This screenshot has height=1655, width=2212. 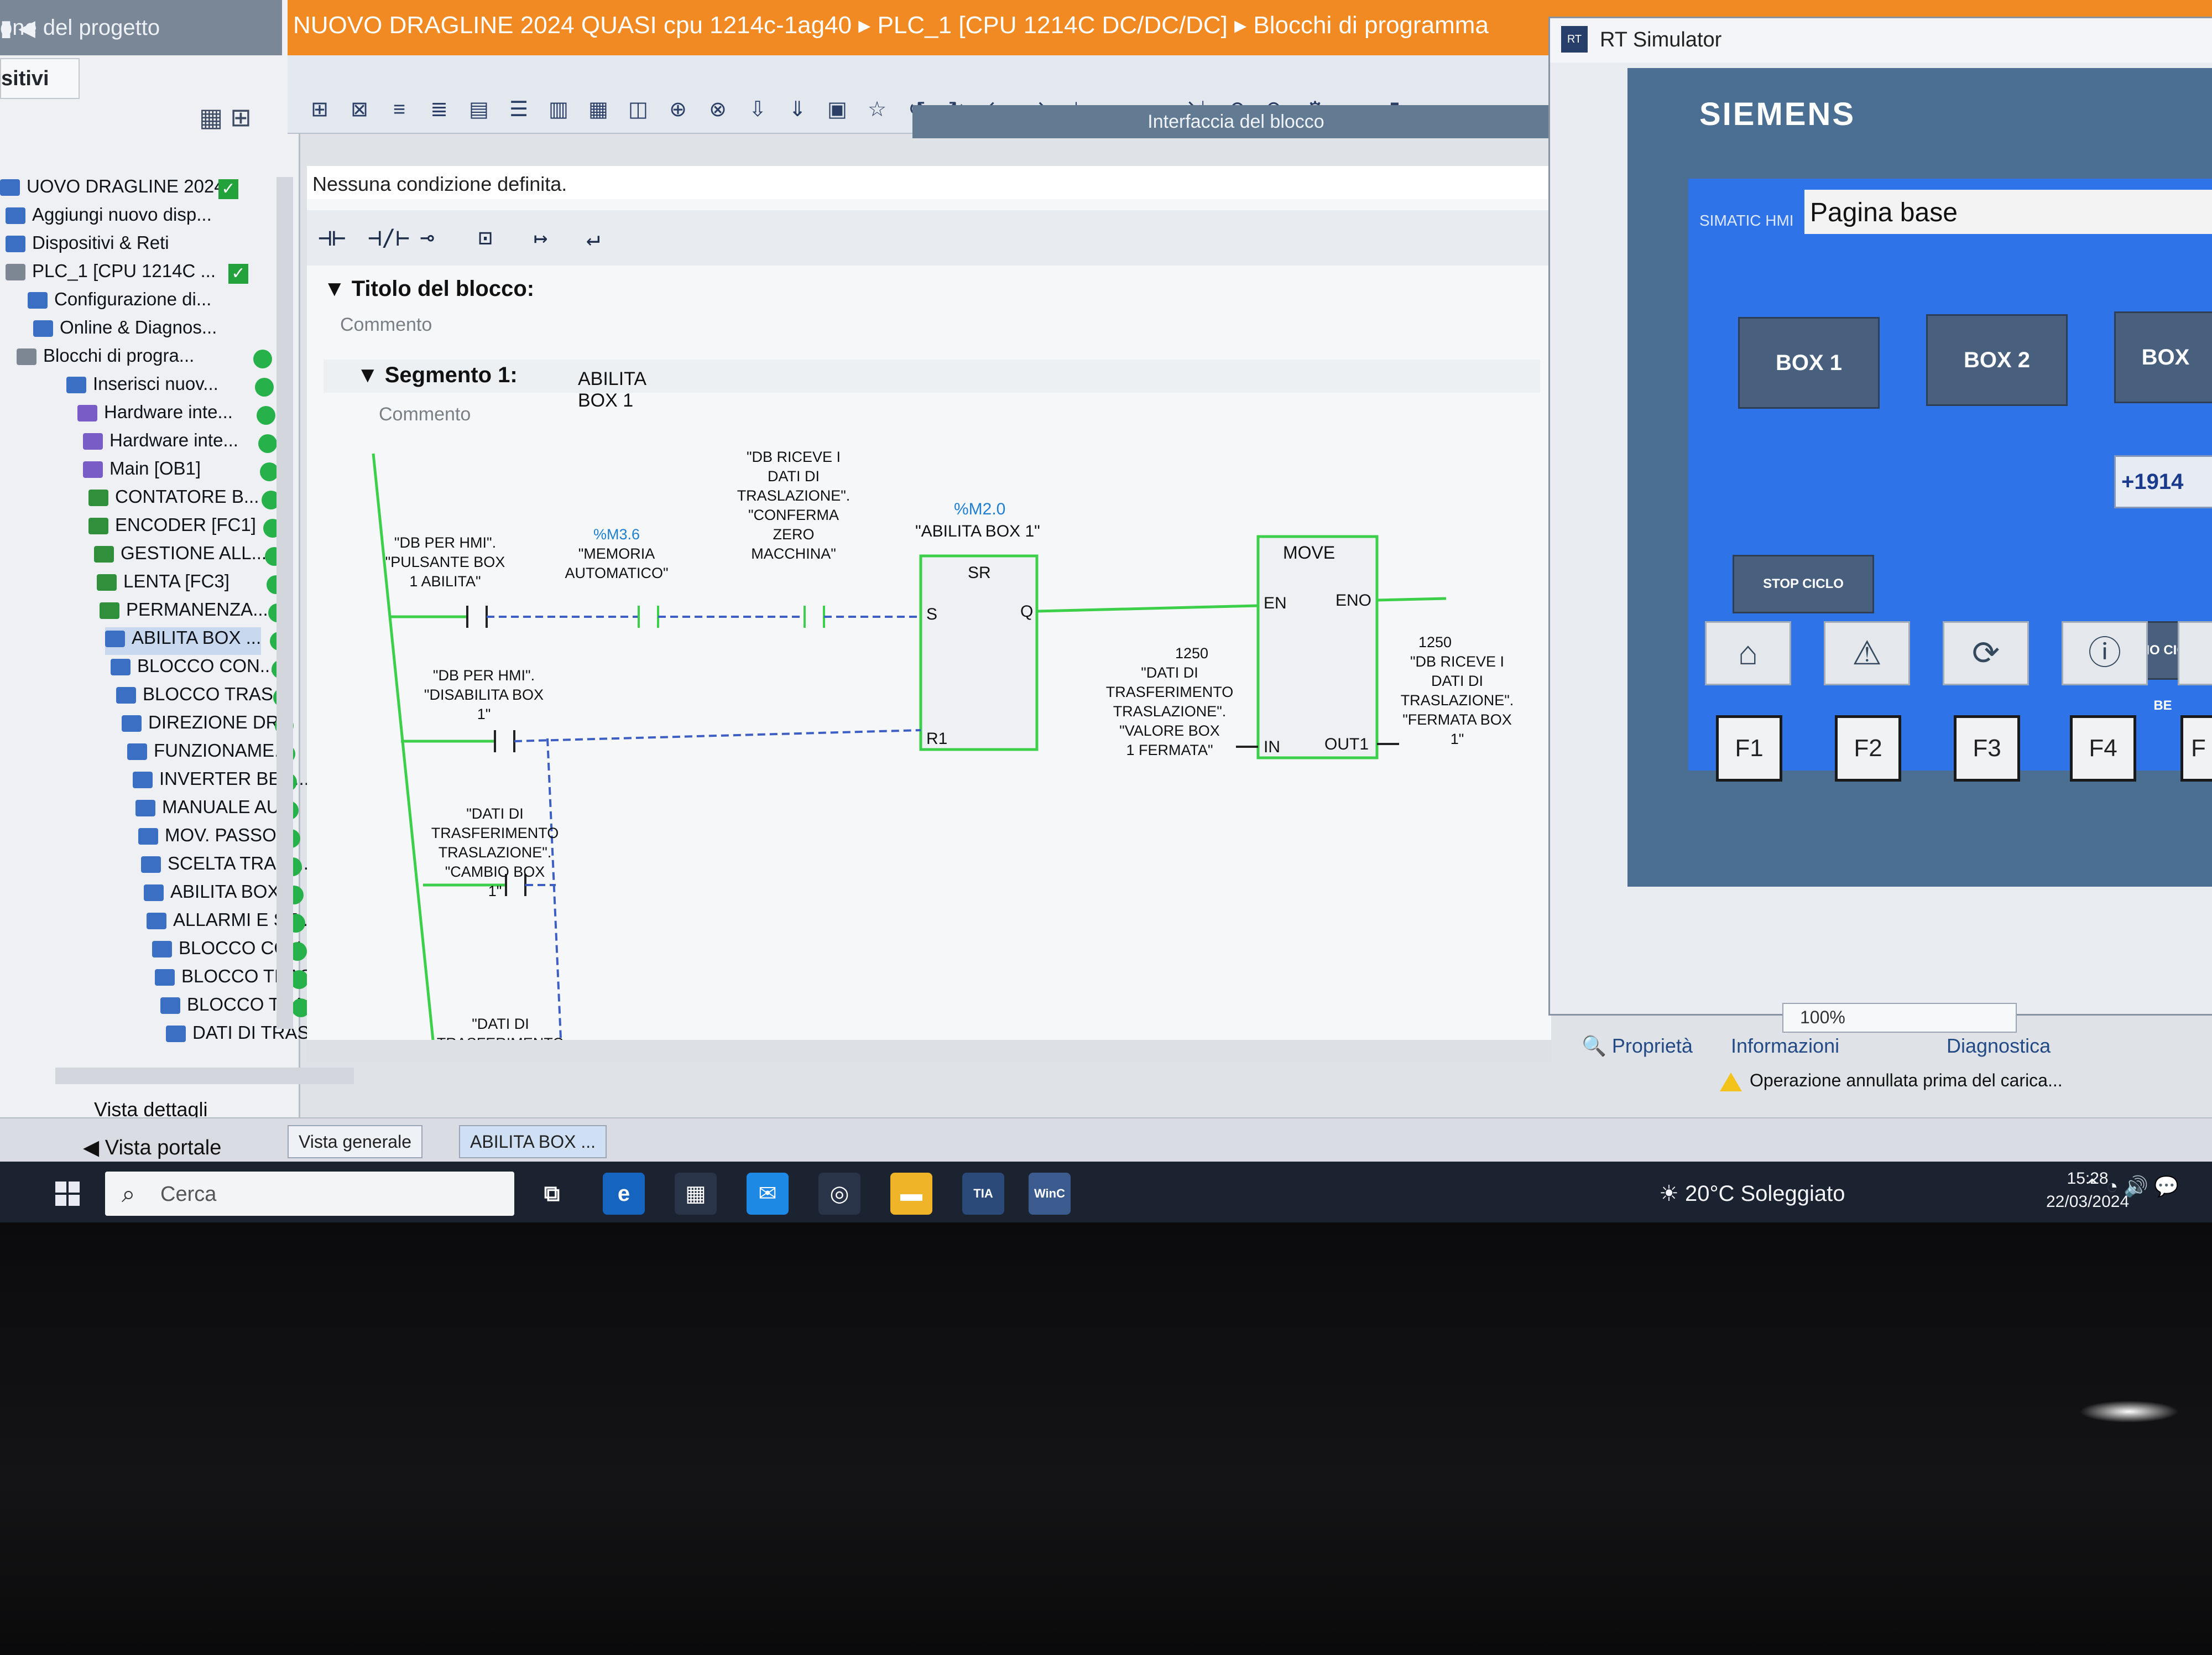 What do you see at coordinates (505, 741) in the screenshot?
I see `contact-disabilita-box` at bounding box center [505, 741].